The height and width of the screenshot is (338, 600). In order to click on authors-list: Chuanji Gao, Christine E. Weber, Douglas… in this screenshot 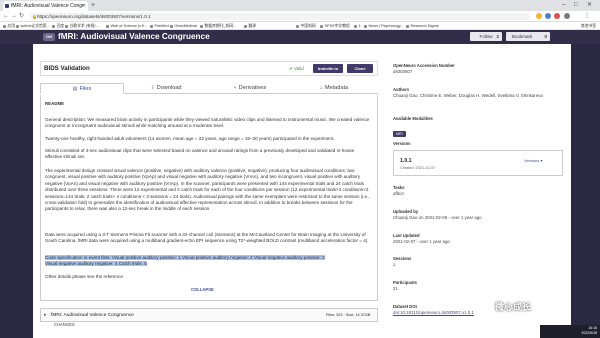, I will do `click(468, 95)`.